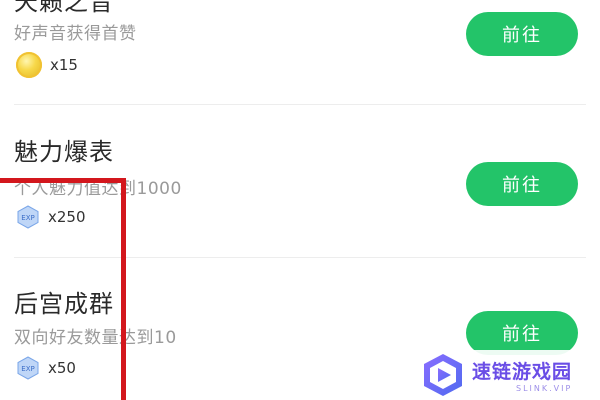  I want to click on coin-icon, so click(29, 65).